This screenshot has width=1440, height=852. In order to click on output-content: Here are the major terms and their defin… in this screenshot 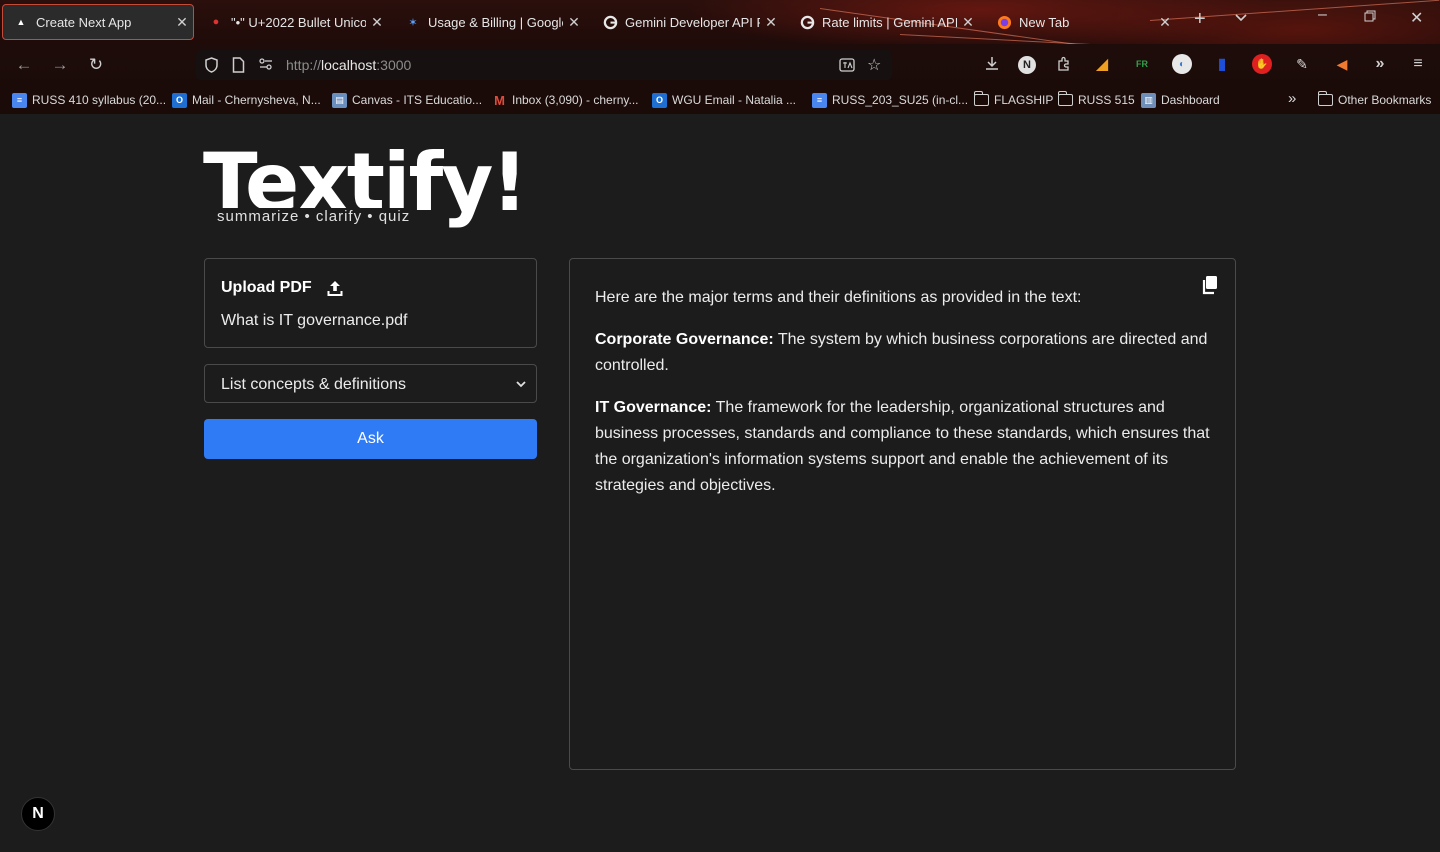, I will do `click(902, 400)`.